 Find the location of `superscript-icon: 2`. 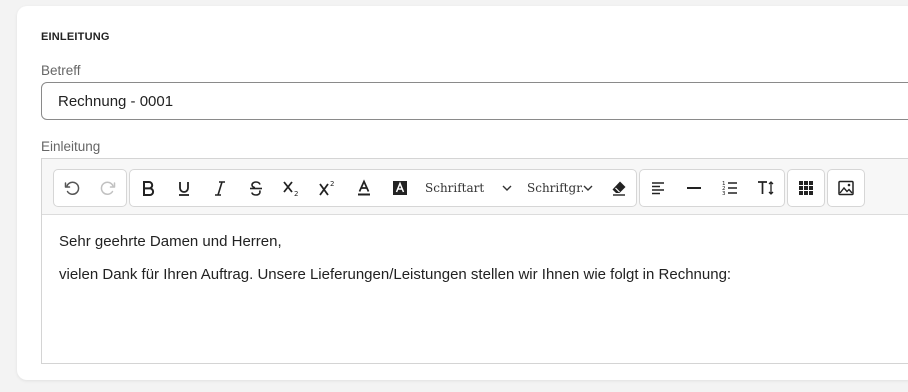

superscript-icon: 2 is located at coordinates (326, 188).